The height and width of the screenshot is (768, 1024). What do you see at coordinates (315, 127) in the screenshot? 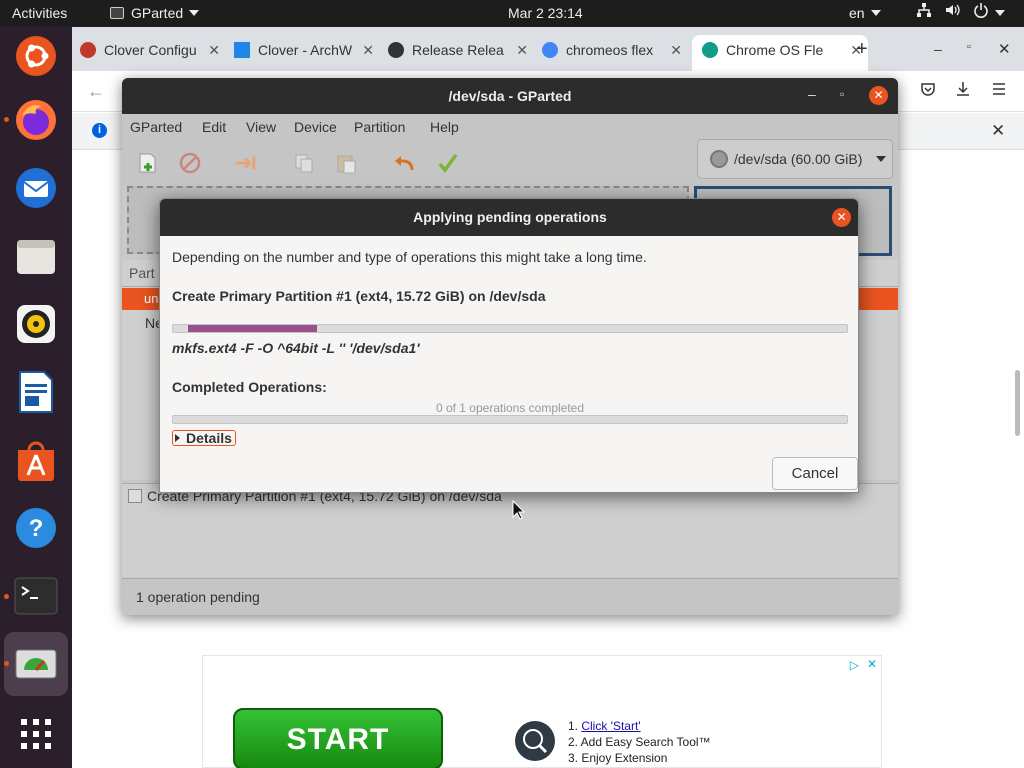
I see `menu-device: Device` at bounding box center [315, 127].